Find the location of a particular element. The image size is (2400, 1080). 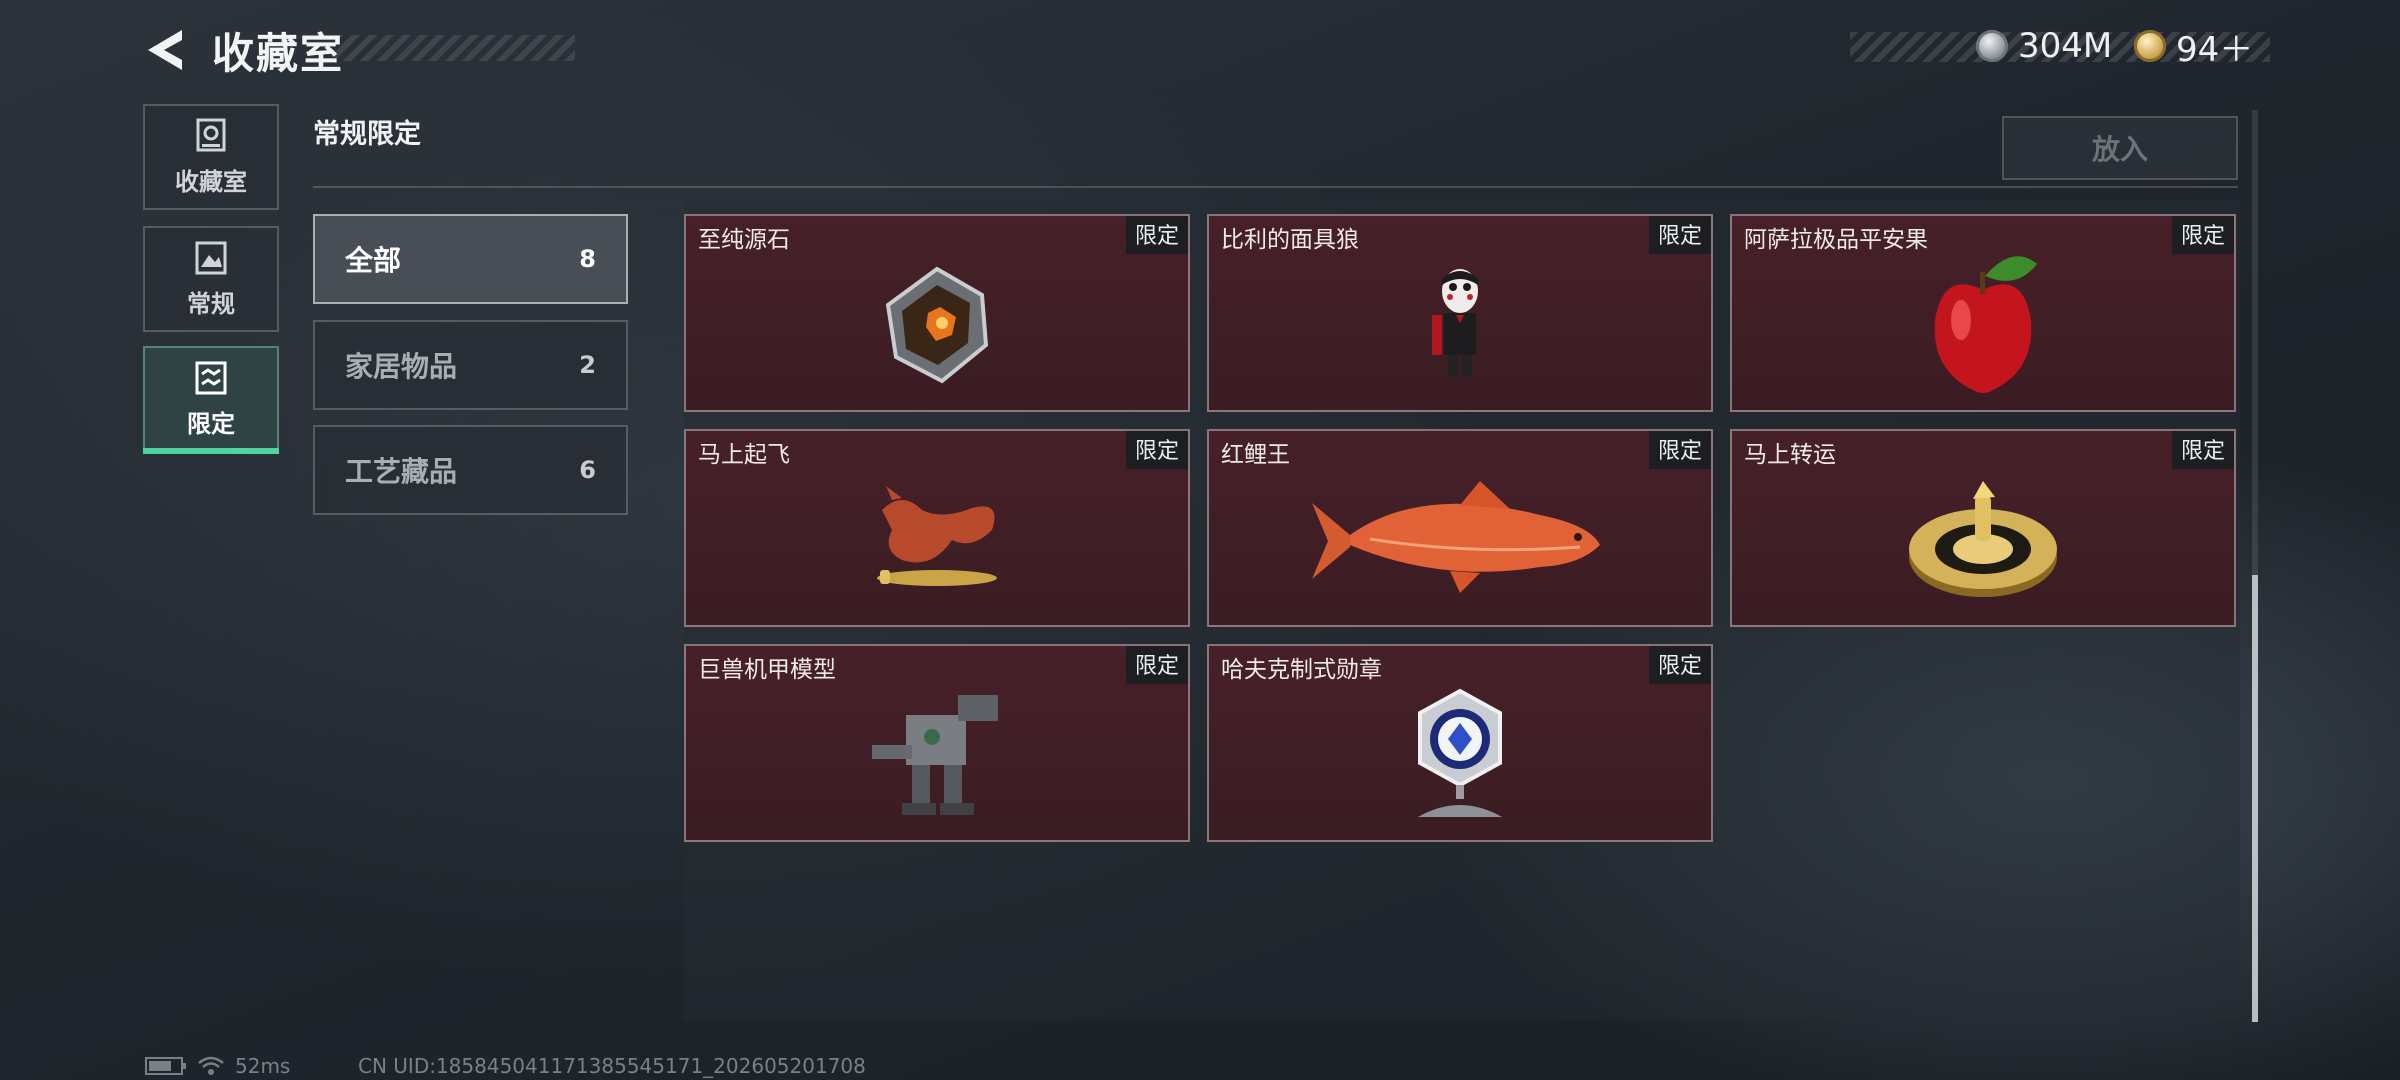

item-card: 阿萨拉极品平安果 限定 is located at coordinates (1983, 313).